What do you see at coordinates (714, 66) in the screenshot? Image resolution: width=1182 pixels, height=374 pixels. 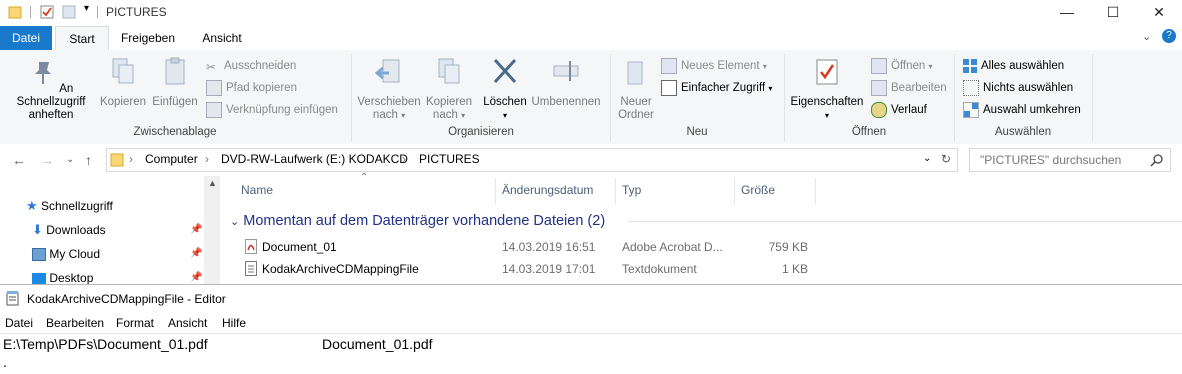 I see `new-item-button: Neues Element ▾` at bounding box center [714, 66].